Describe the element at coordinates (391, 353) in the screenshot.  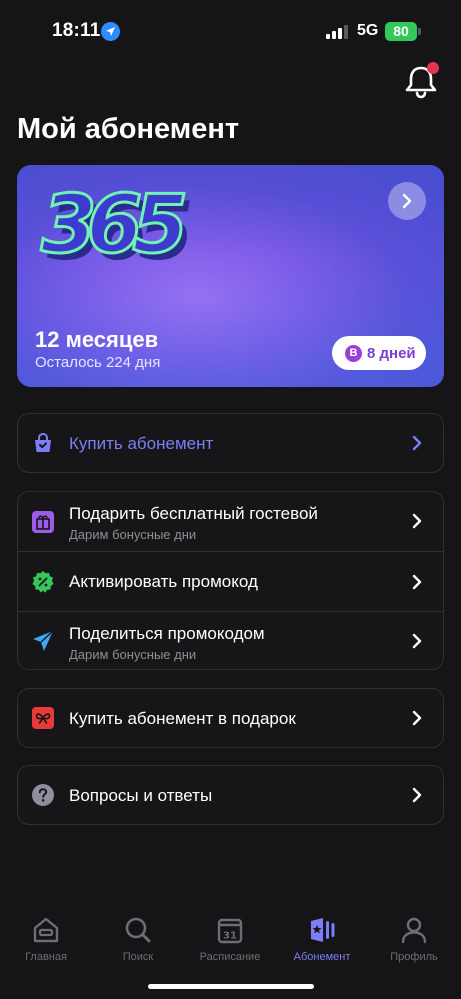
I see `bonus-days-text: 8 дней` at that location.